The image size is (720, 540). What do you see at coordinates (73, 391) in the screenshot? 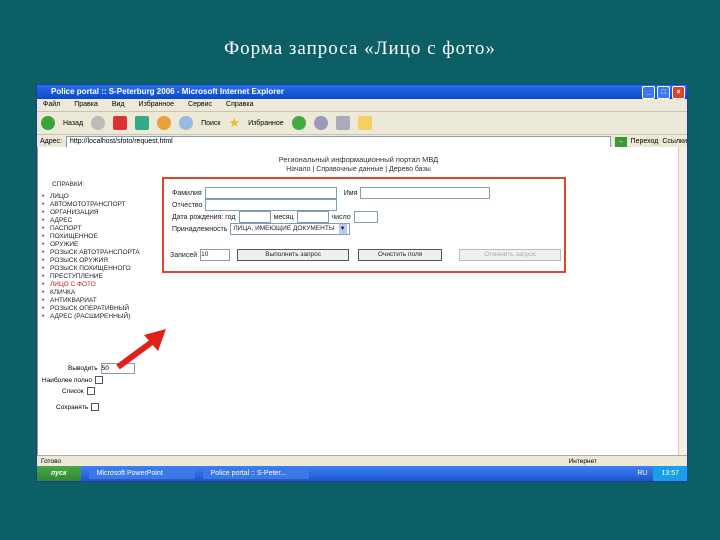
I see `option-list-label: Список` at bounding box center [73, 391].